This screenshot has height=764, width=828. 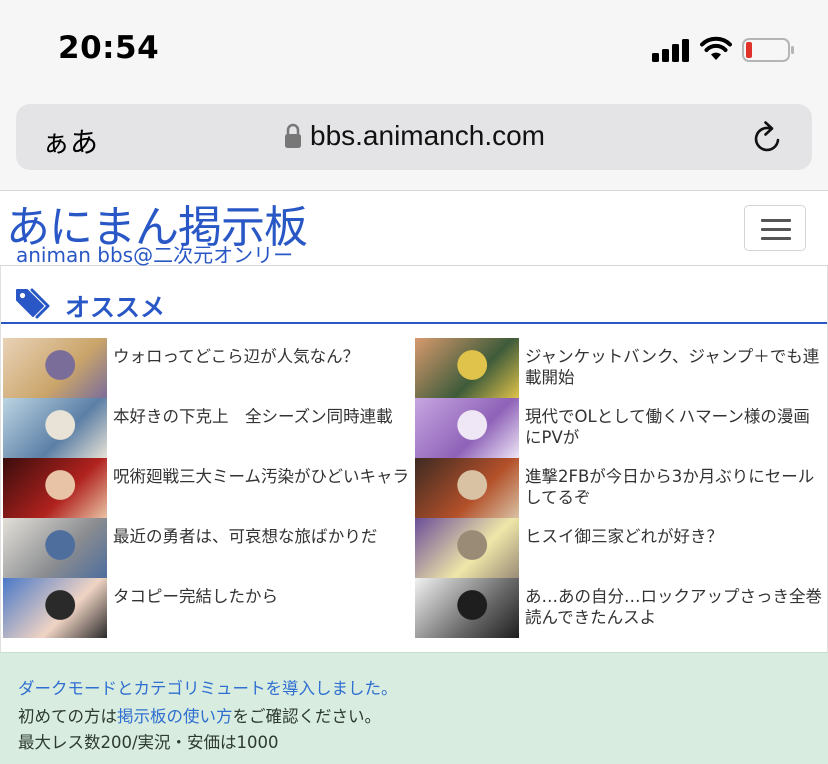 What do you see at coordinates (148, 742) in the screenshot?
I see `notice-limit-line: 最大レス数200/実況・安価は1000` at bounding box center [148, 742].